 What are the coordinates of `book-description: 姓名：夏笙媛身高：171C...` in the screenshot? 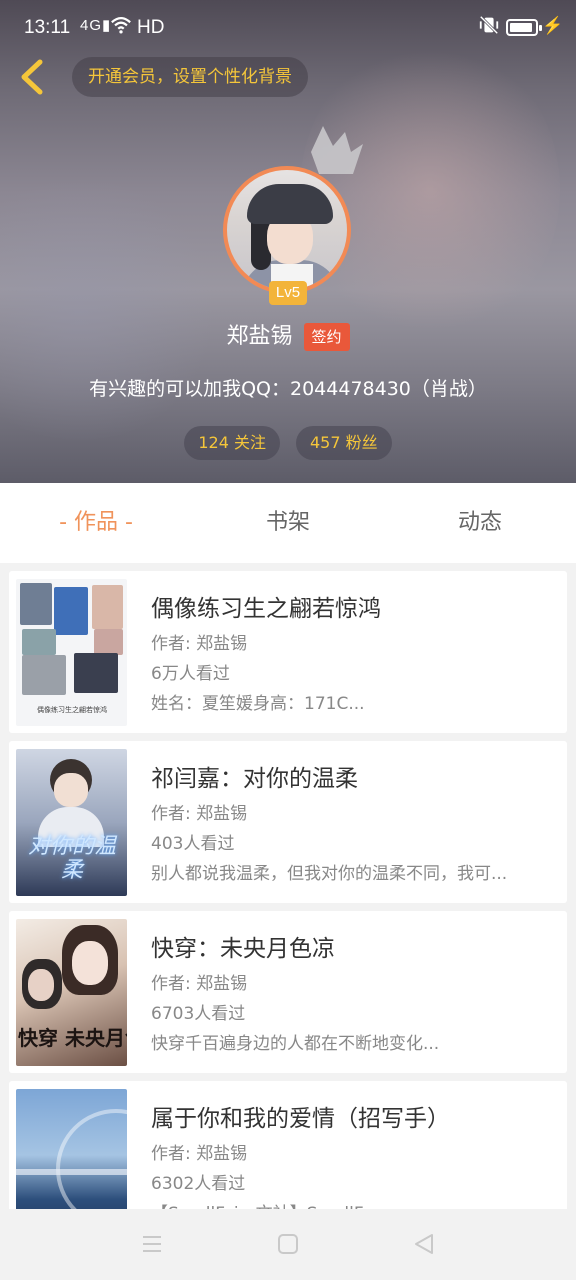 It's located at (258, 704).